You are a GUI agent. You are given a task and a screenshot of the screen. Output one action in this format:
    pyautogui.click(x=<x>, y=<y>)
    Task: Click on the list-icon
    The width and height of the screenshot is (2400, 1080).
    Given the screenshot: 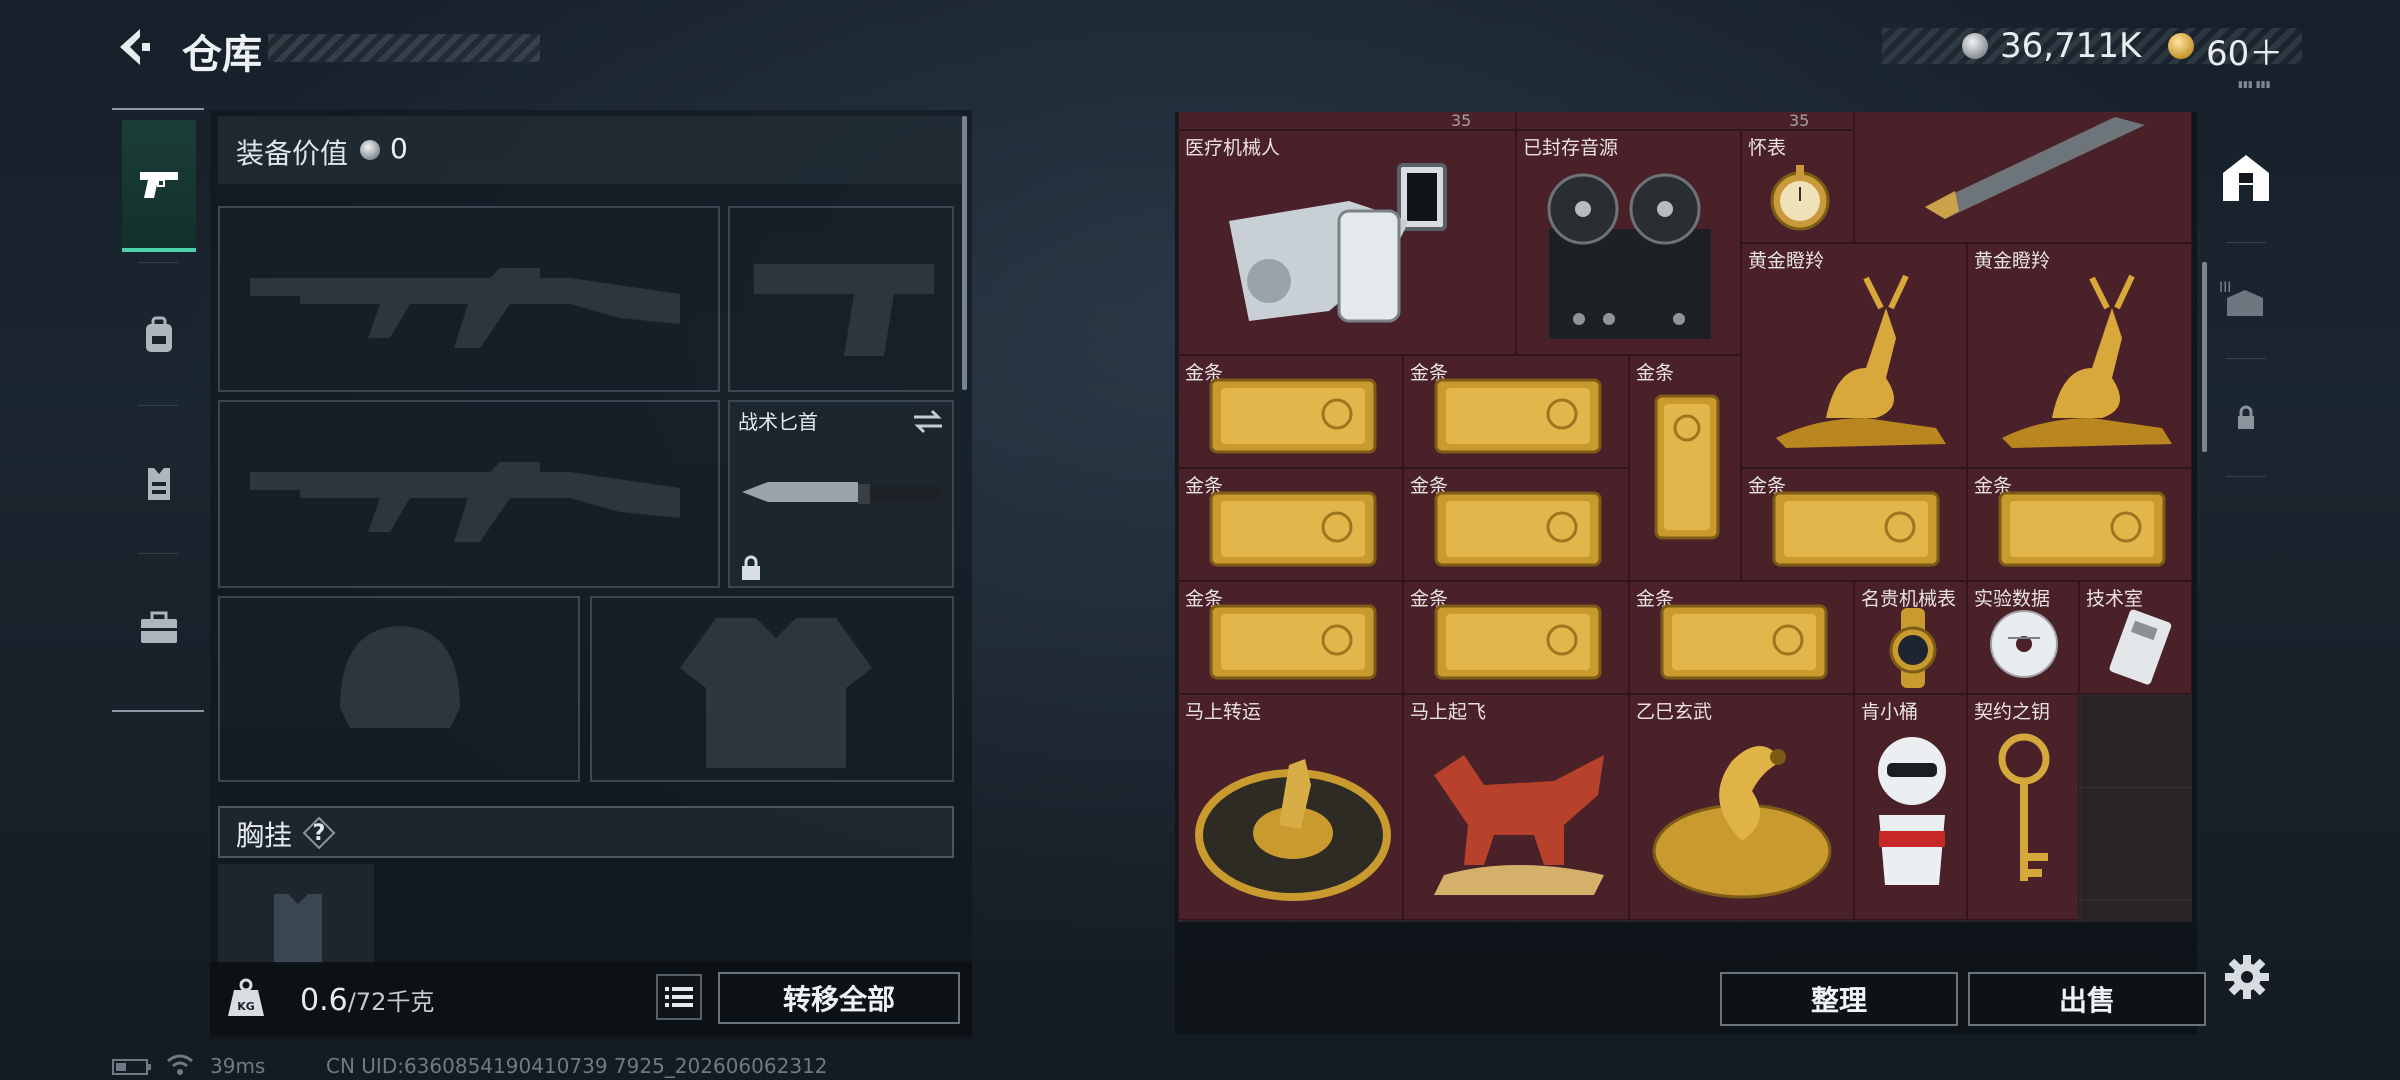 What is the action you would take?
    pyautogui.click(x=679, y=997)
    